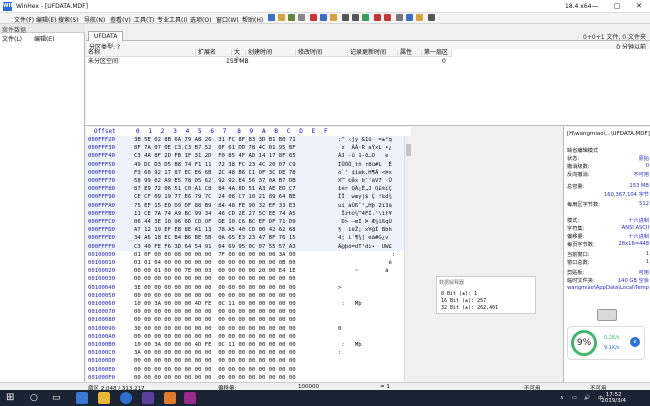 This screenshot has width=650, height=406. I want to click on forward-icon, so click(387, 17).